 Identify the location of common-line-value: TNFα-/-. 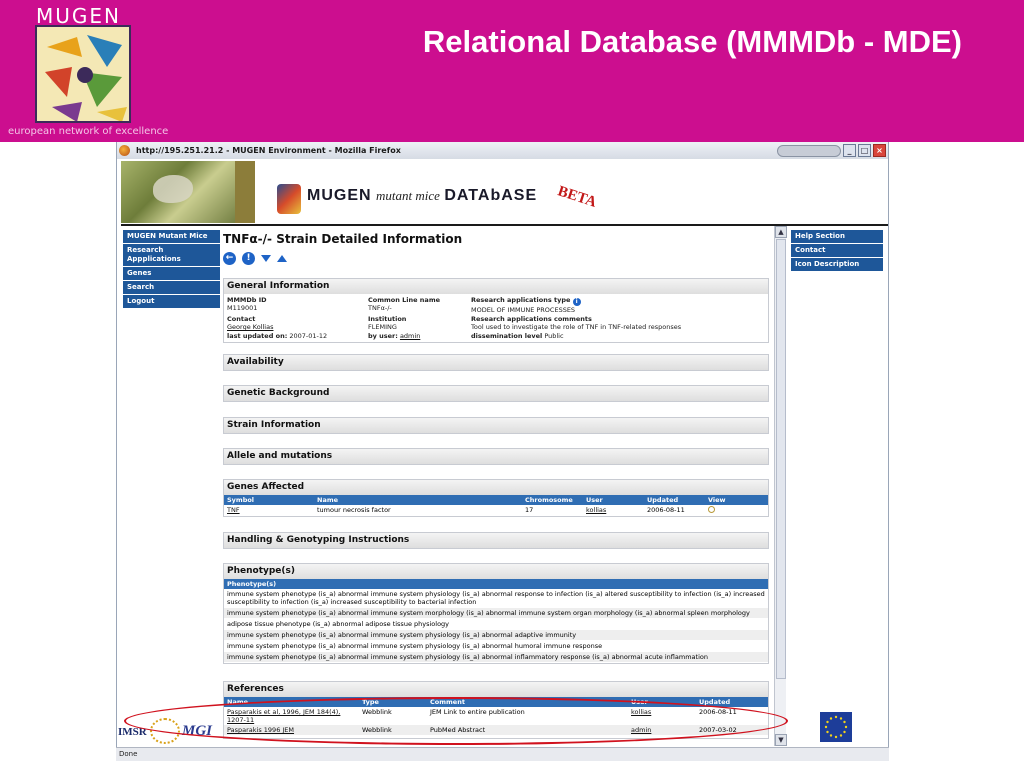
(380, 308).